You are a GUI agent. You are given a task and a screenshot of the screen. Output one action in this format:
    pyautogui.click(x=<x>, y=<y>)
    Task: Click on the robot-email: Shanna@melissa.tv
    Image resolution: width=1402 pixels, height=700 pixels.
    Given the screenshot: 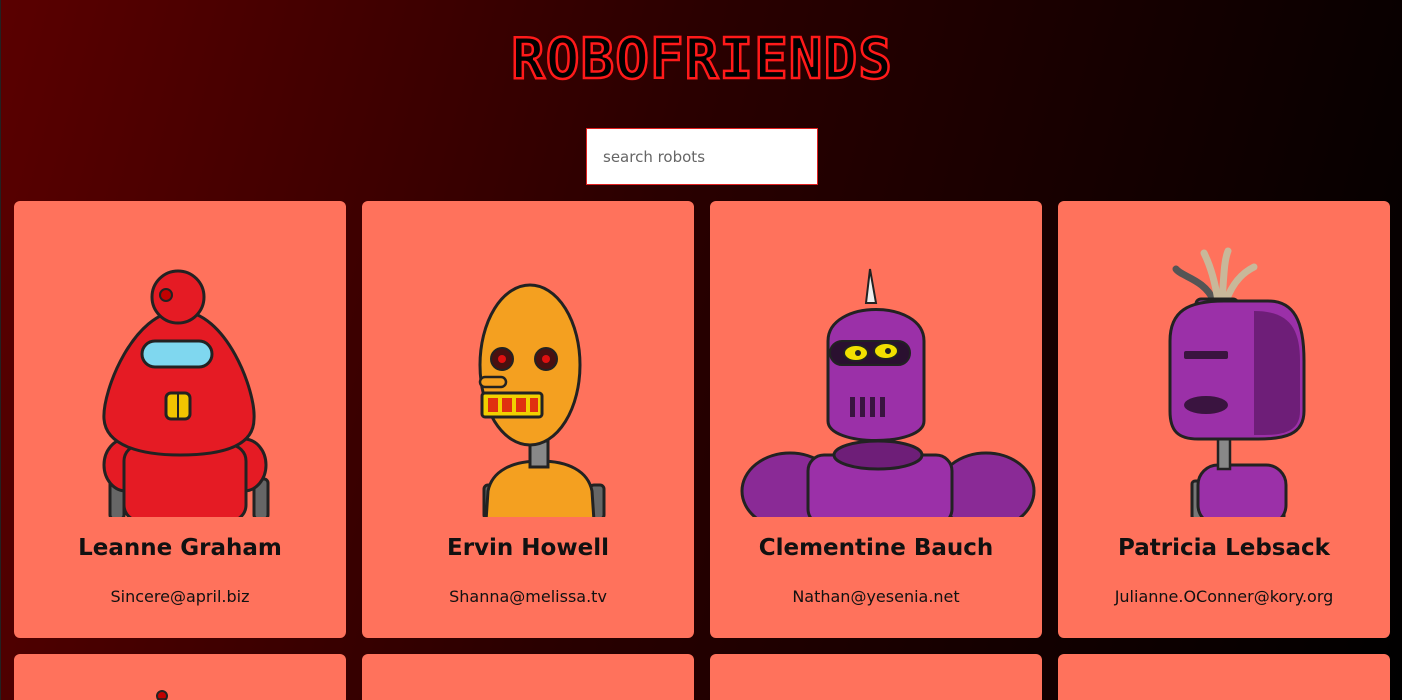 What is the action you would take?
    pyautogui.click(x=528, y=596)
    